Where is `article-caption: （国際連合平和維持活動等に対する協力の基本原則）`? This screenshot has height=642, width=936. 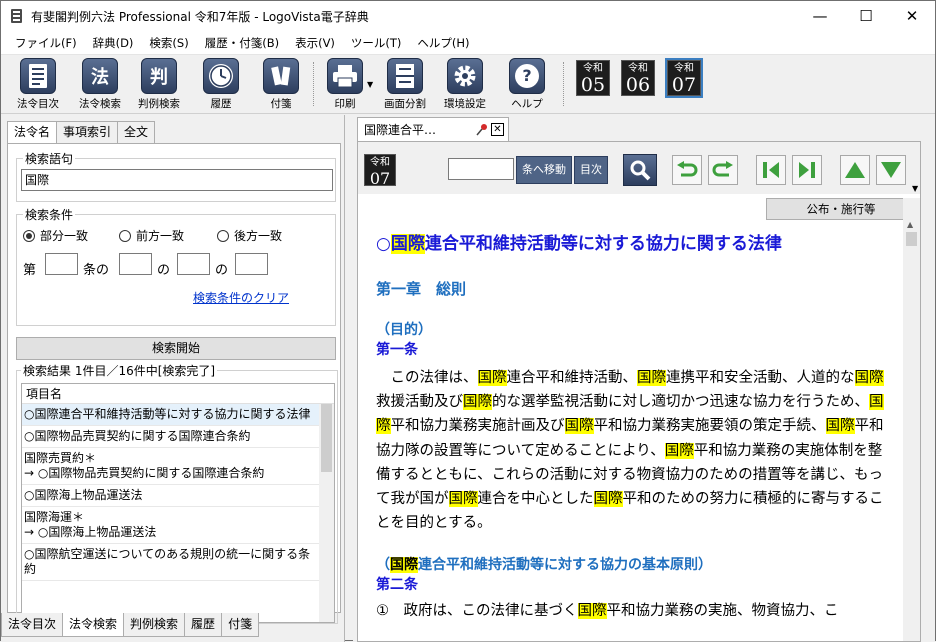 article-caption: （国際連合平和維持活動等に対する協力の基本原則） is located at coordinates (544, 565).